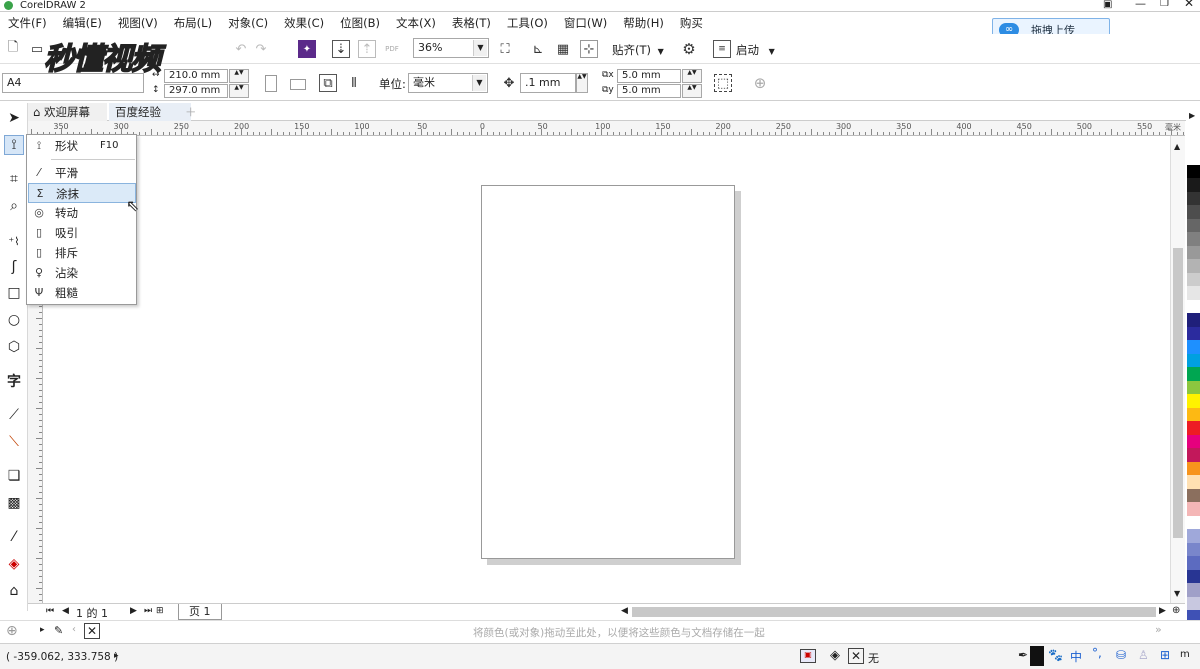 The image size is (1200, 669). I want to click on nudge-input: .1 mm, so click(548, 83).